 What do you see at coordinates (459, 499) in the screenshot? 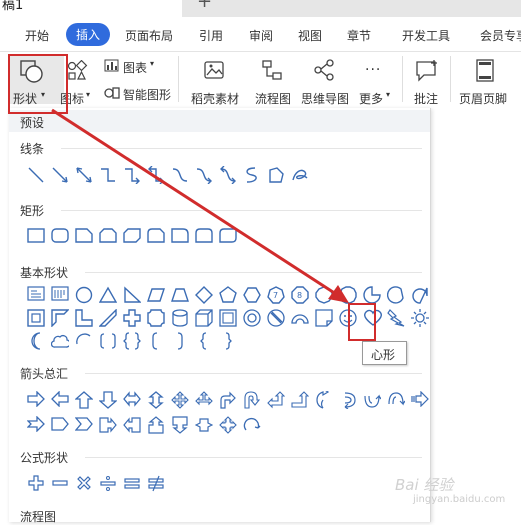
I see `baidu-watermark-url: jingyan.baidu.com` at bounding box center [459, 499].